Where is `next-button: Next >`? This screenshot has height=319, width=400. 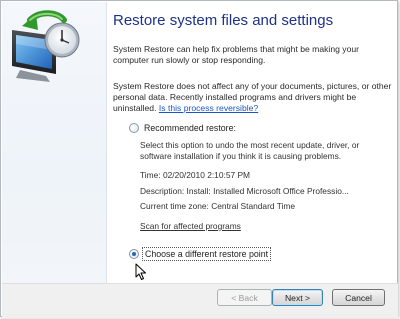
next-button: Next > is located at coordinates (297, 297).